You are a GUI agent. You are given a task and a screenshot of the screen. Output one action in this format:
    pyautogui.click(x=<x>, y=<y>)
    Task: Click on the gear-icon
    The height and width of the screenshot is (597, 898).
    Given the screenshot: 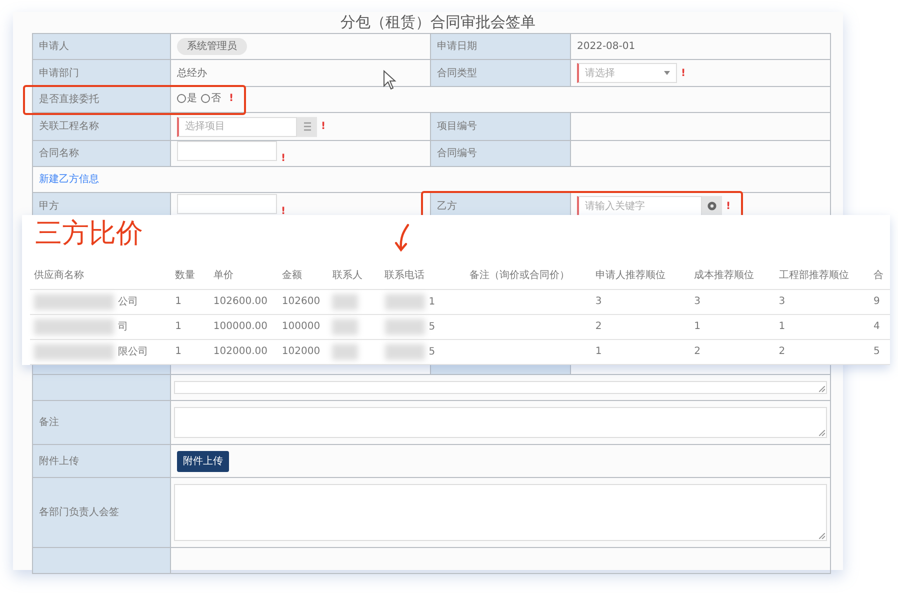 What is the action you would take?
    pyautogui.click(x=712, y=206)
    